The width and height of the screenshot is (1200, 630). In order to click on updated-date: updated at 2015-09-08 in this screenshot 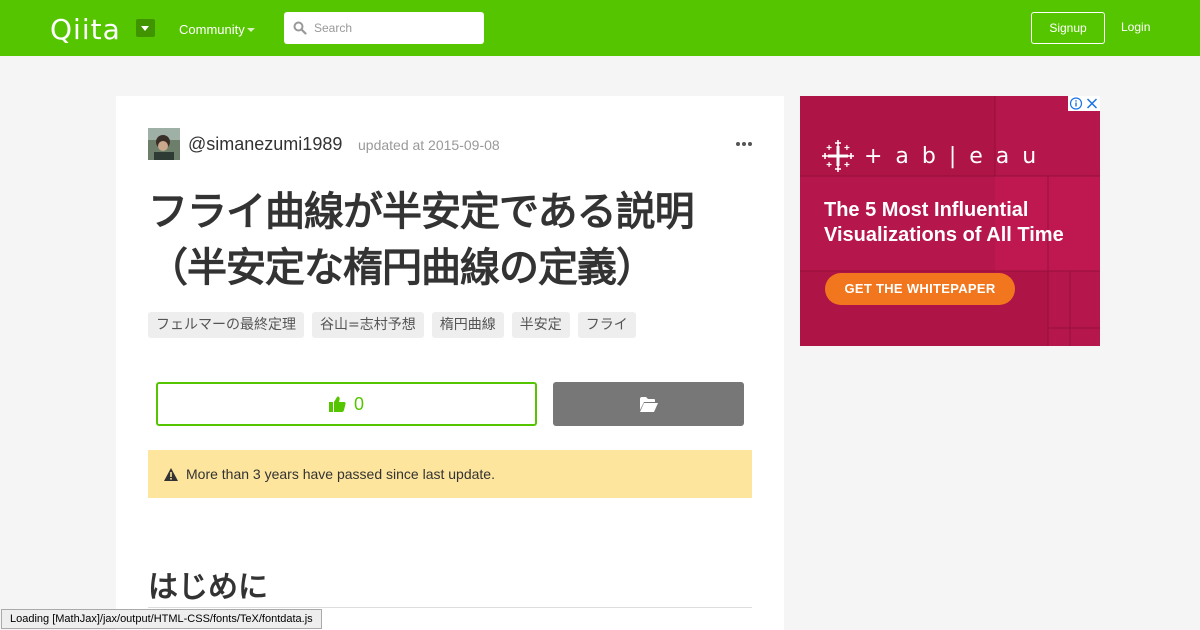, I will do `click(429, 145)`.